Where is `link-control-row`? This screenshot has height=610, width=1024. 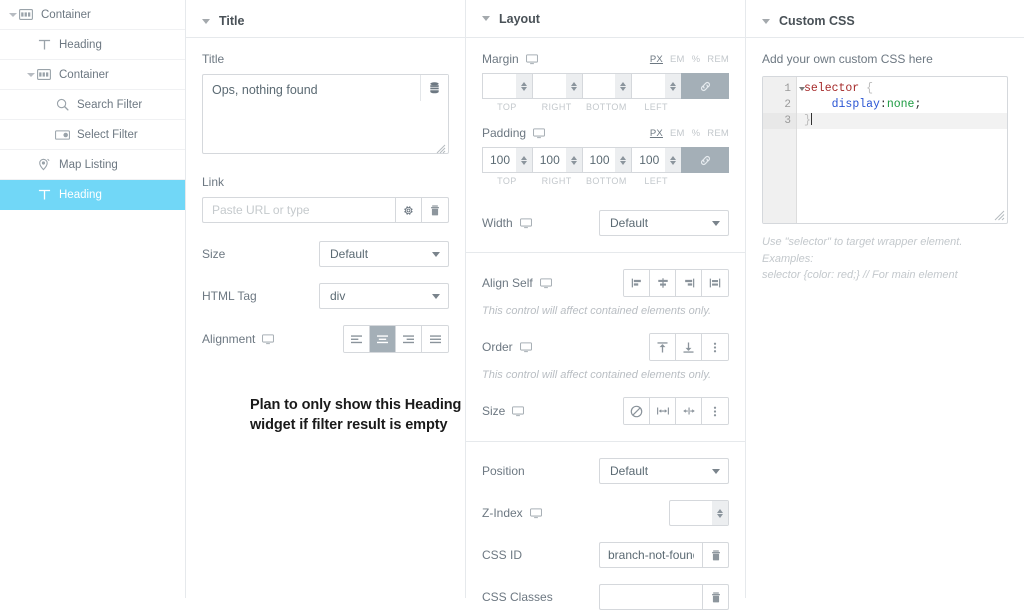 link-control-row is located at coordinates (325, 210).